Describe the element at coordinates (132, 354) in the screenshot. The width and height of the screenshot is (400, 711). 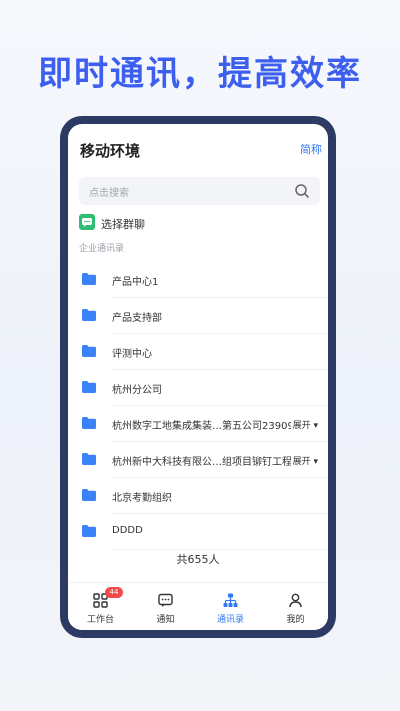
I see `department-name: 评测中心` at that location.